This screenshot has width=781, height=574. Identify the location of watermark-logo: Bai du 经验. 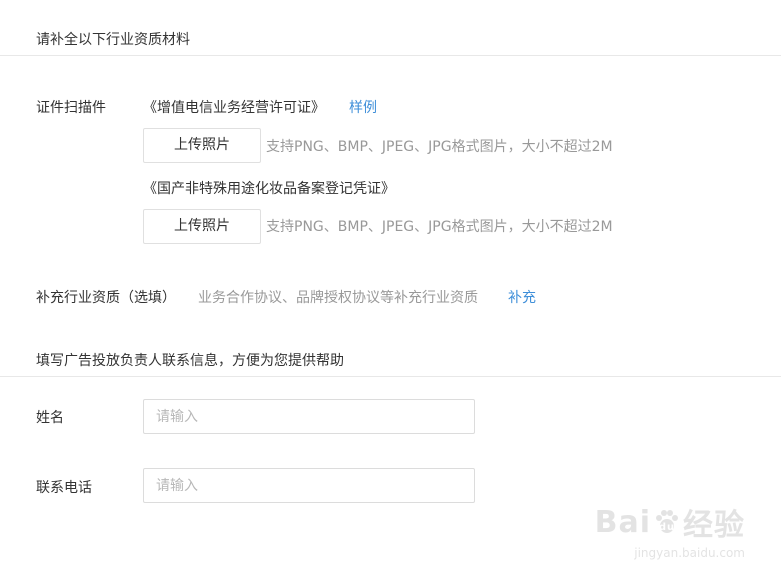
(669, 524).